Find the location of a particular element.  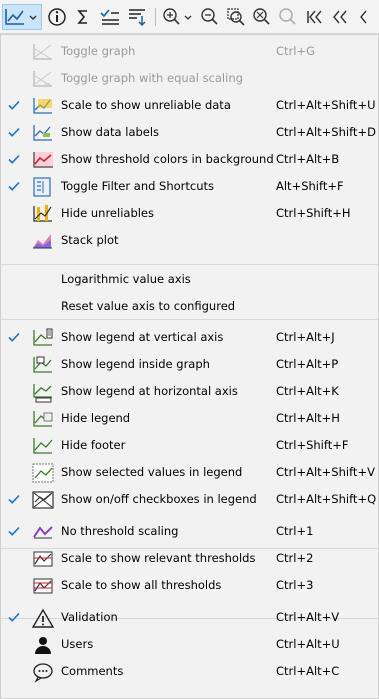

zoom-area-button is located at coordinates (236, 17).